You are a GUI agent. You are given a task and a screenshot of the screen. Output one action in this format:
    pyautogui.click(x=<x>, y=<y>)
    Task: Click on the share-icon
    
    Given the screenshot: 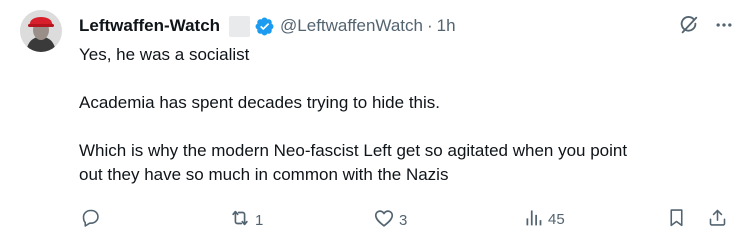 What is the action you would take?
    pyautogui.click(x=717, y=219)
    